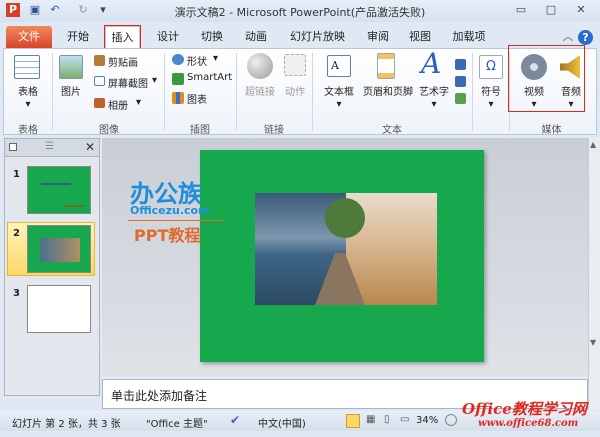 Image resolution: width=600 pixels, height=437 pixels. I want to click on slides-pane: ☰ ✕ 1 2 3, so click(52, 267).